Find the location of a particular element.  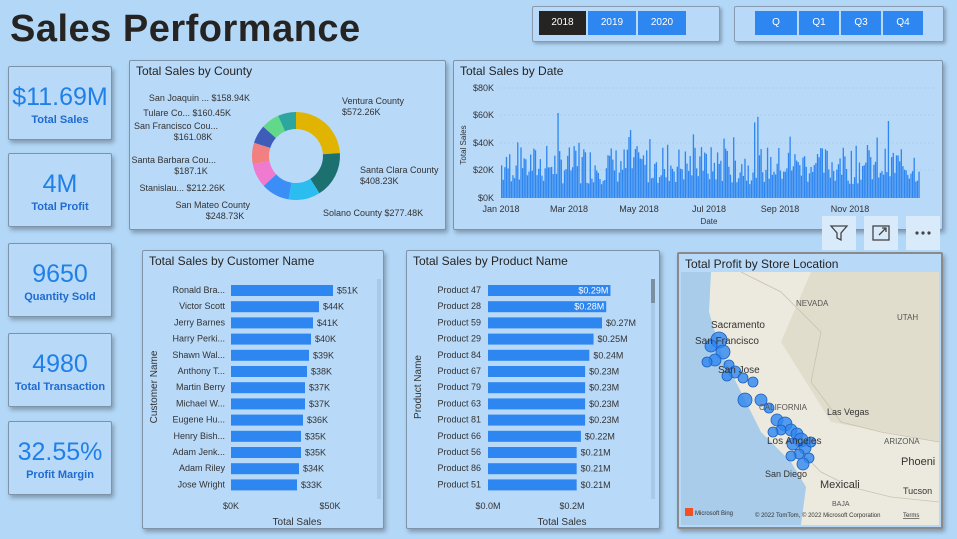

scrollbar is located at coordinates (653, 389).